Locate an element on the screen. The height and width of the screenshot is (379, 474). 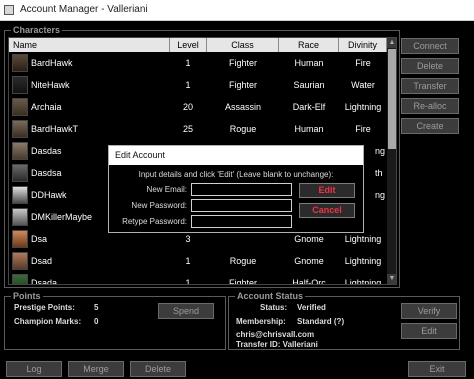
create-button: Create is located at coordinates (430, 126).